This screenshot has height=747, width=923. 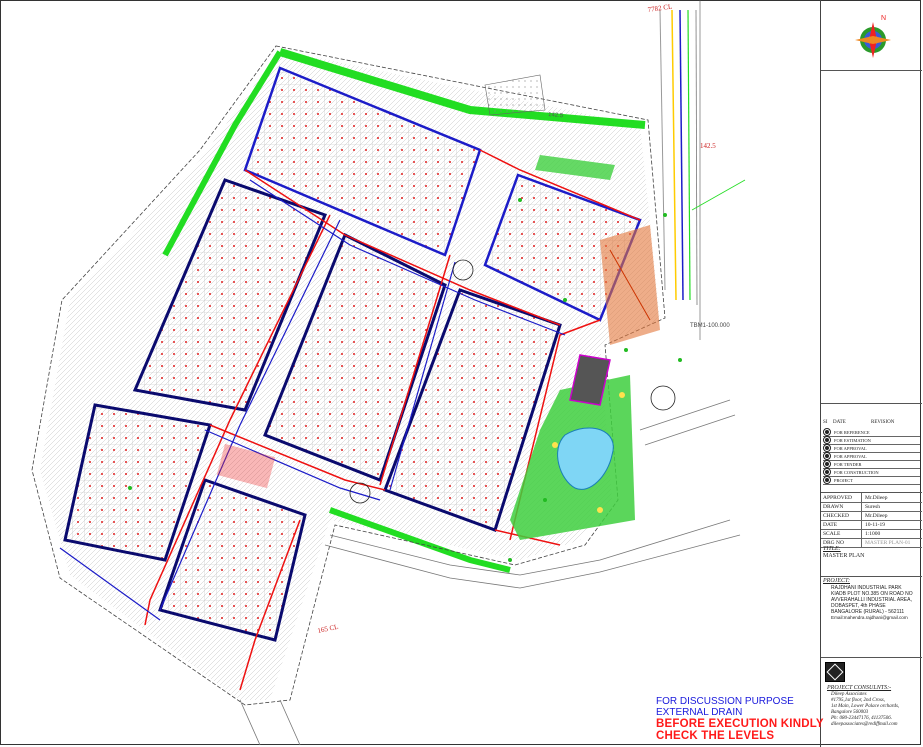 What do you see at coordinates (871, 480) in the screenshot?
I see `revision-row: PROJECT` at bounding box center [871, 480].